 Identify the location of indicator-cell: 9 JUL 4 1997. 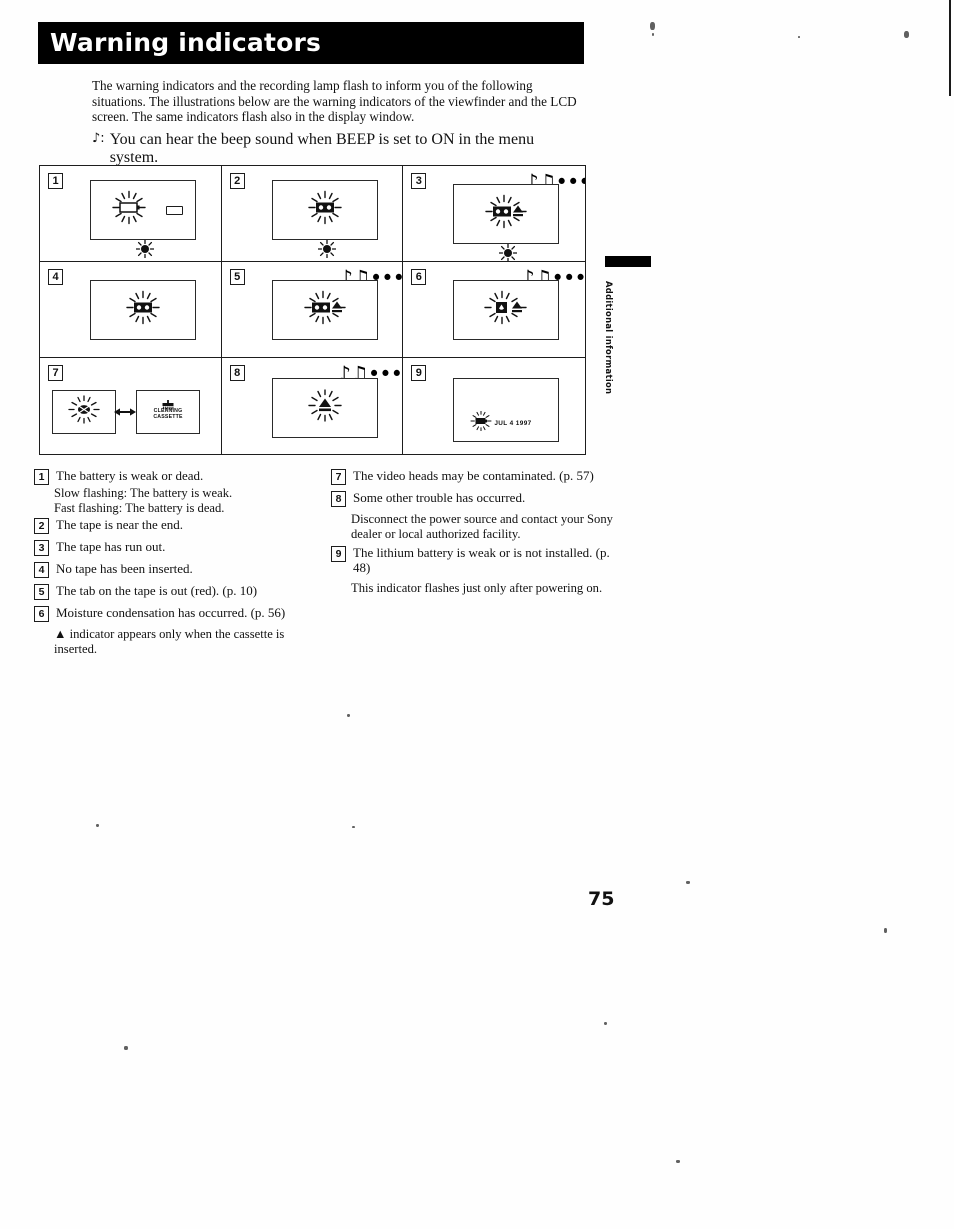
(494, 406).